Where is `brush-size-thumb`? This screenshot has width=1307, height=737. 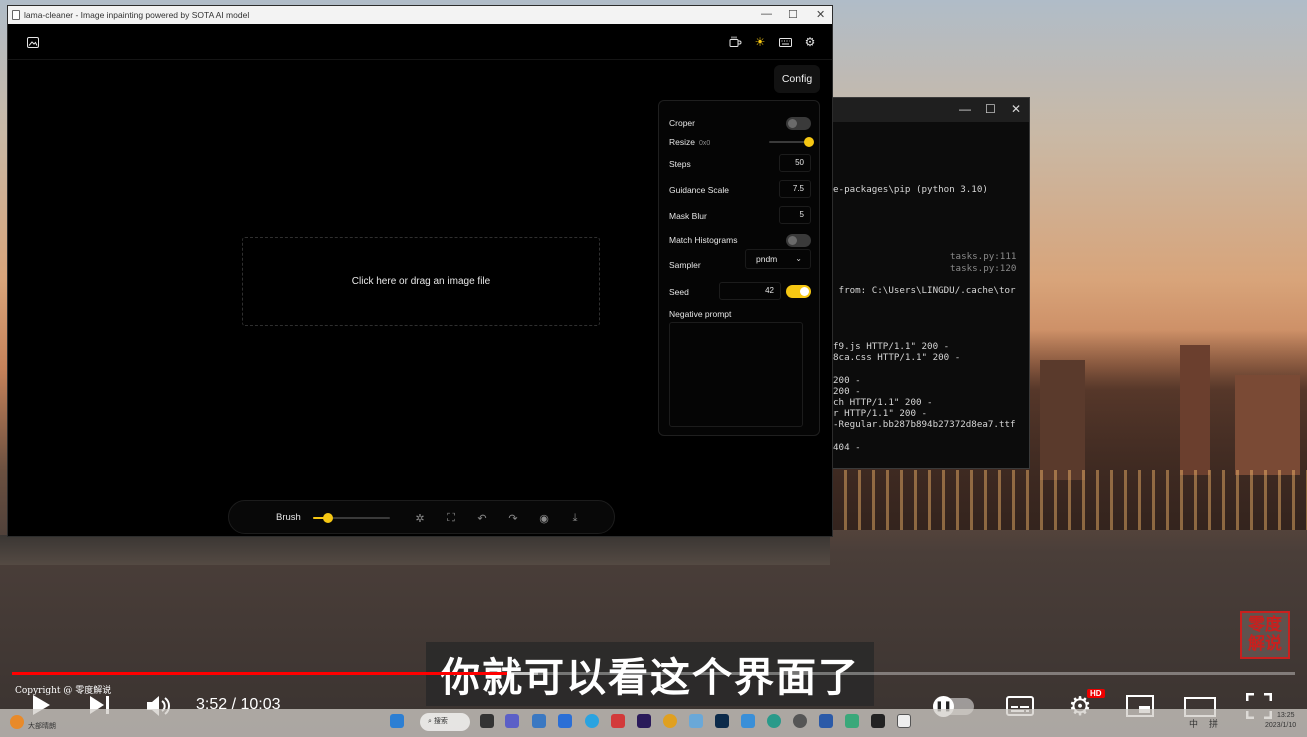
brush-size-thumb is located at coordinates (328, 518).